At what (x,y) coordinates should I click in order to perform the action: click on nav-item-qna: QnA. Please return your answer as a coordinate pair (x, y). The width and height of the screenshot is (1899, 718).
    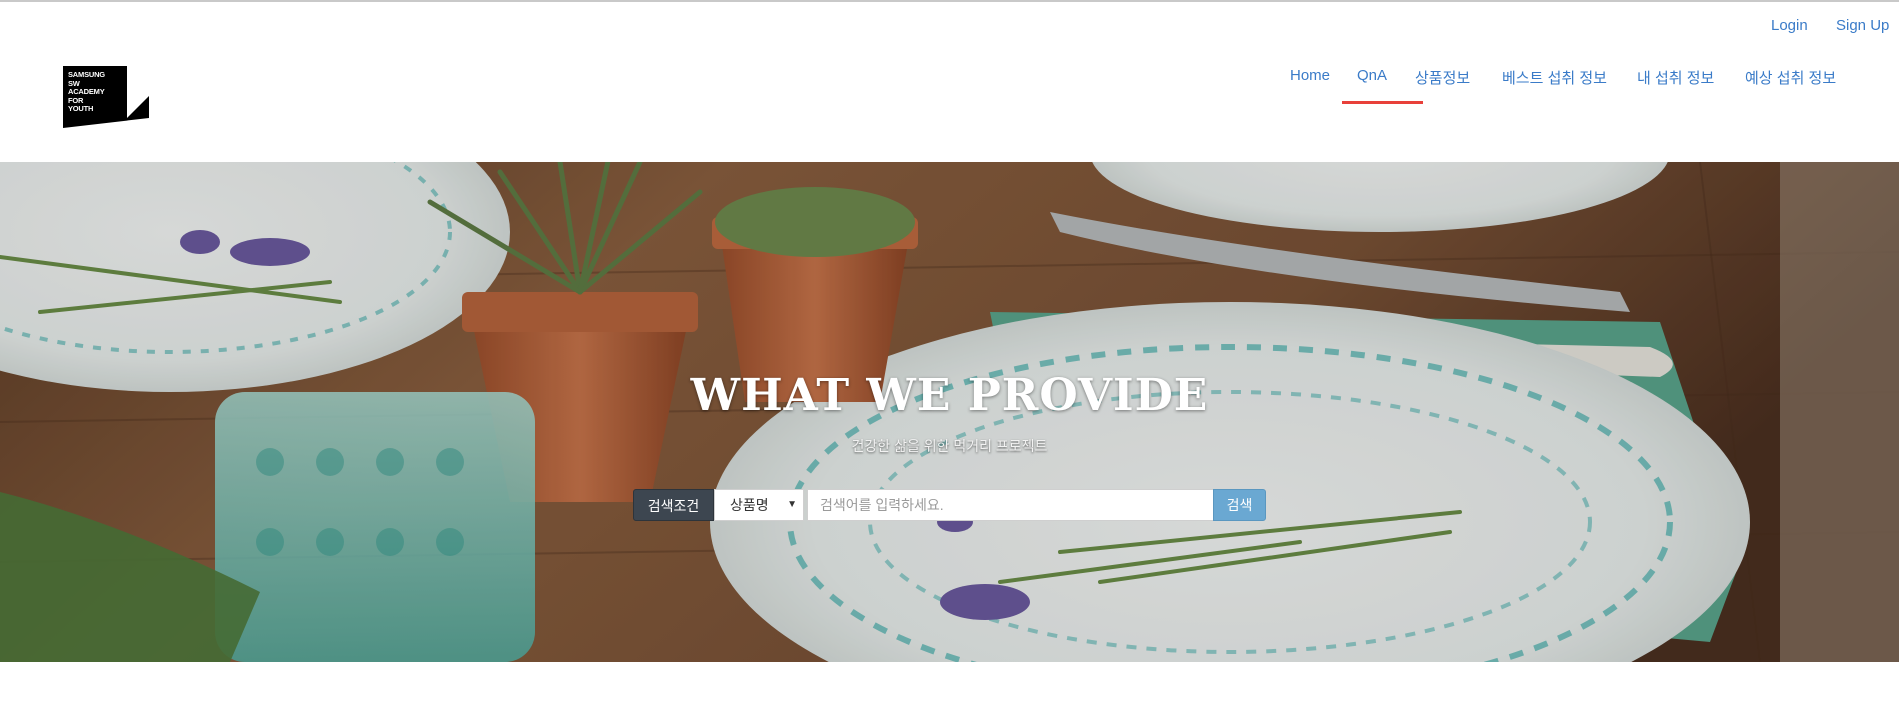
    Looking at the image, I should click on (1372, 75).